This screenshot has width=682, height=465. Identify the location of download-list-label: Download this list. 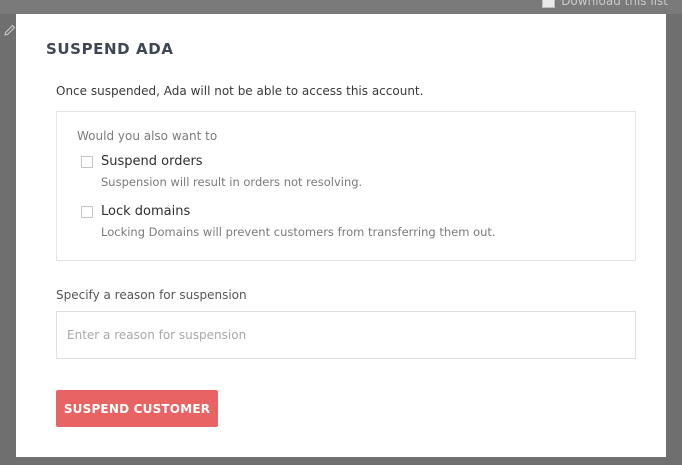
(614, 4).